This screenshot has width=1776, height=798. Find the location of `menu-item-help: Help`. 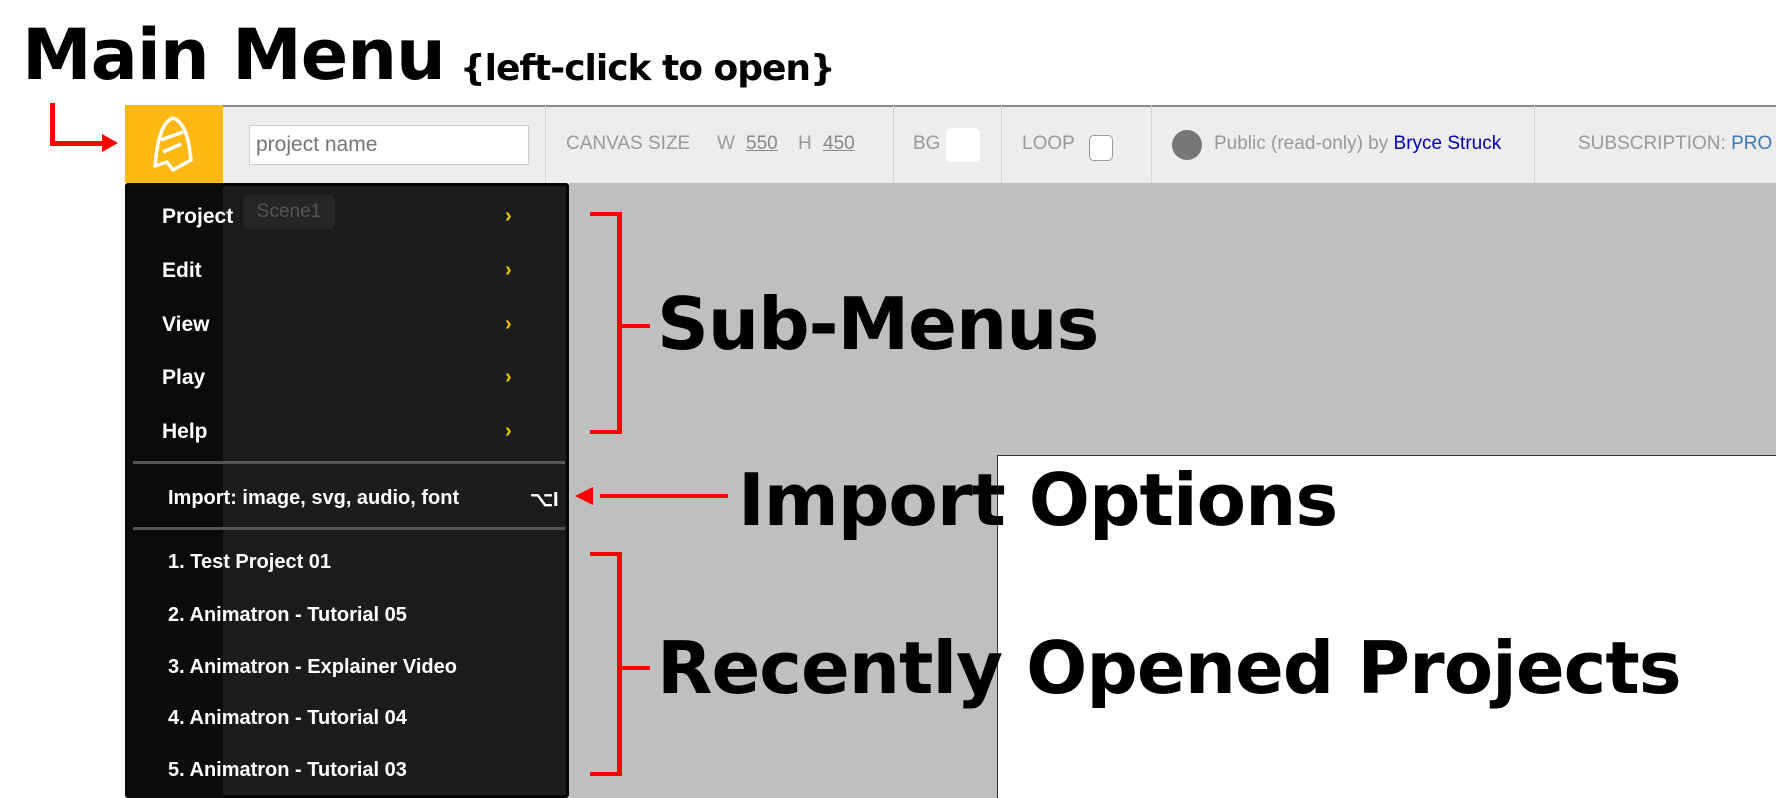

menu-item-help: Help is located at coordinates (185, 432).